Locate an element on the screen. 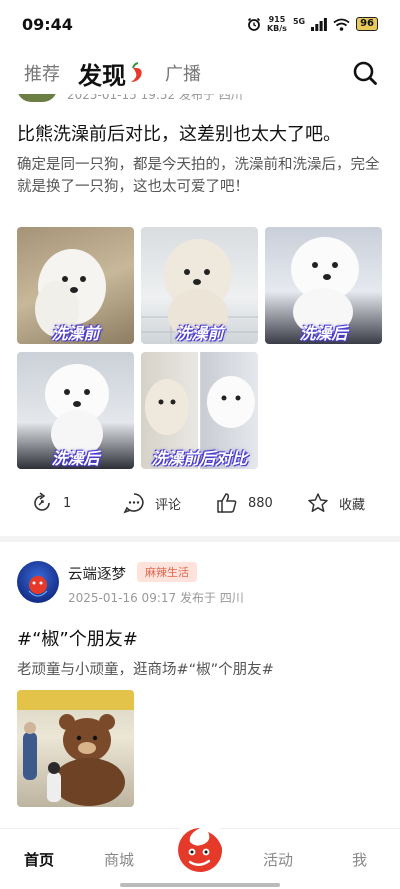  top-nav: 推荐 发现 广播 is located at coordinates (200, 73).